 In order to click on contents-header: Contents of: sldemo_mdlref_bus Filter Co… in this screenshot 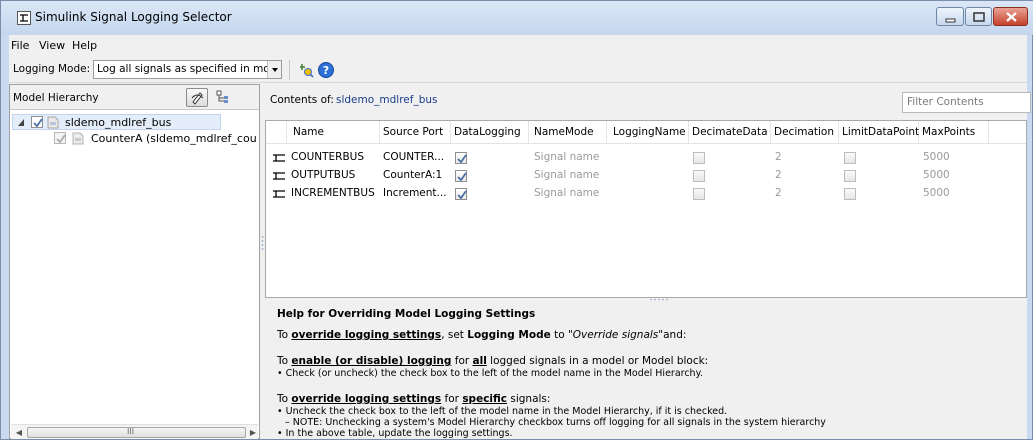, I will do `click(648, 100)`.